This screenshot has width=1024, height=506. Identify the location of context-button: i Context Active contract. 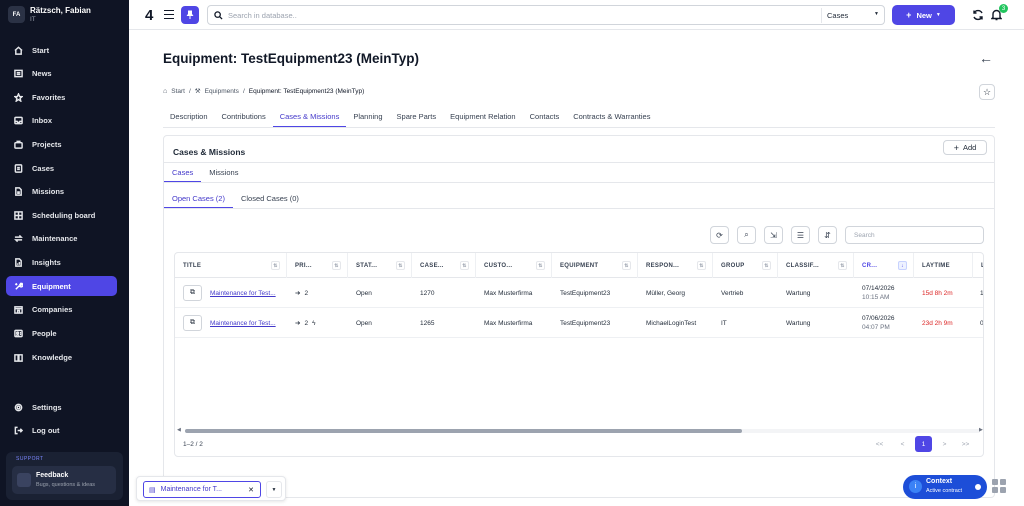
(945, 487).